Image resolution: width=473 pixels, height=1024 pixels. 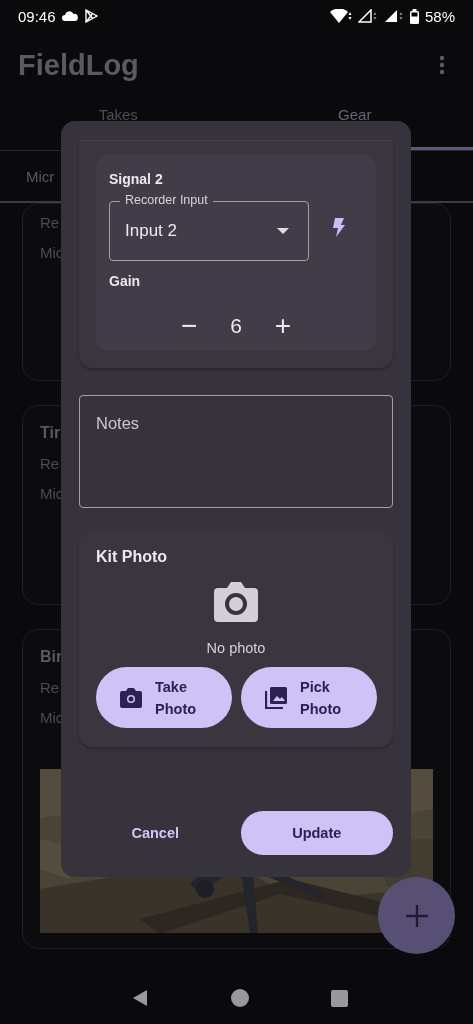 I want to click on cancel-button: Cancel, so click(x=155, y=833).